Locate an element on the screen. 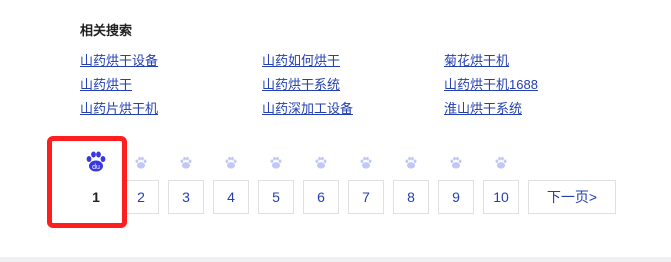  baidu-paw-icon: du is located at coordinates (96, 161).